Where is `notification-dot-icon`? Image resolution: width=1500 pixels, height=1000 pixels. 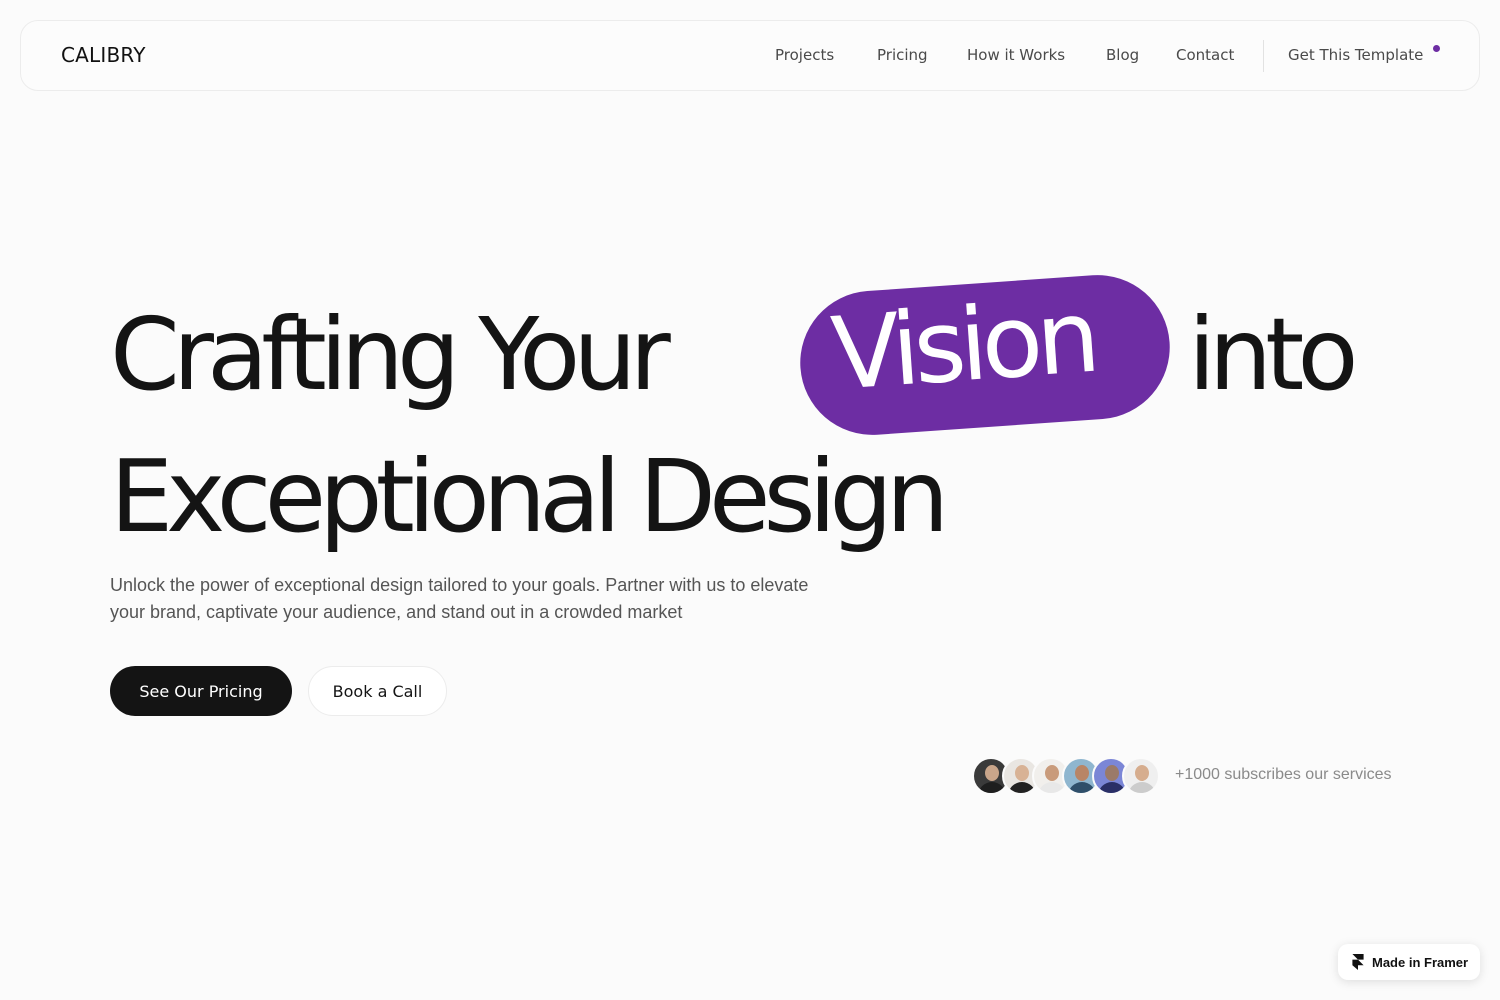
notification-dot-icon is located at coordinates (1436, 48).